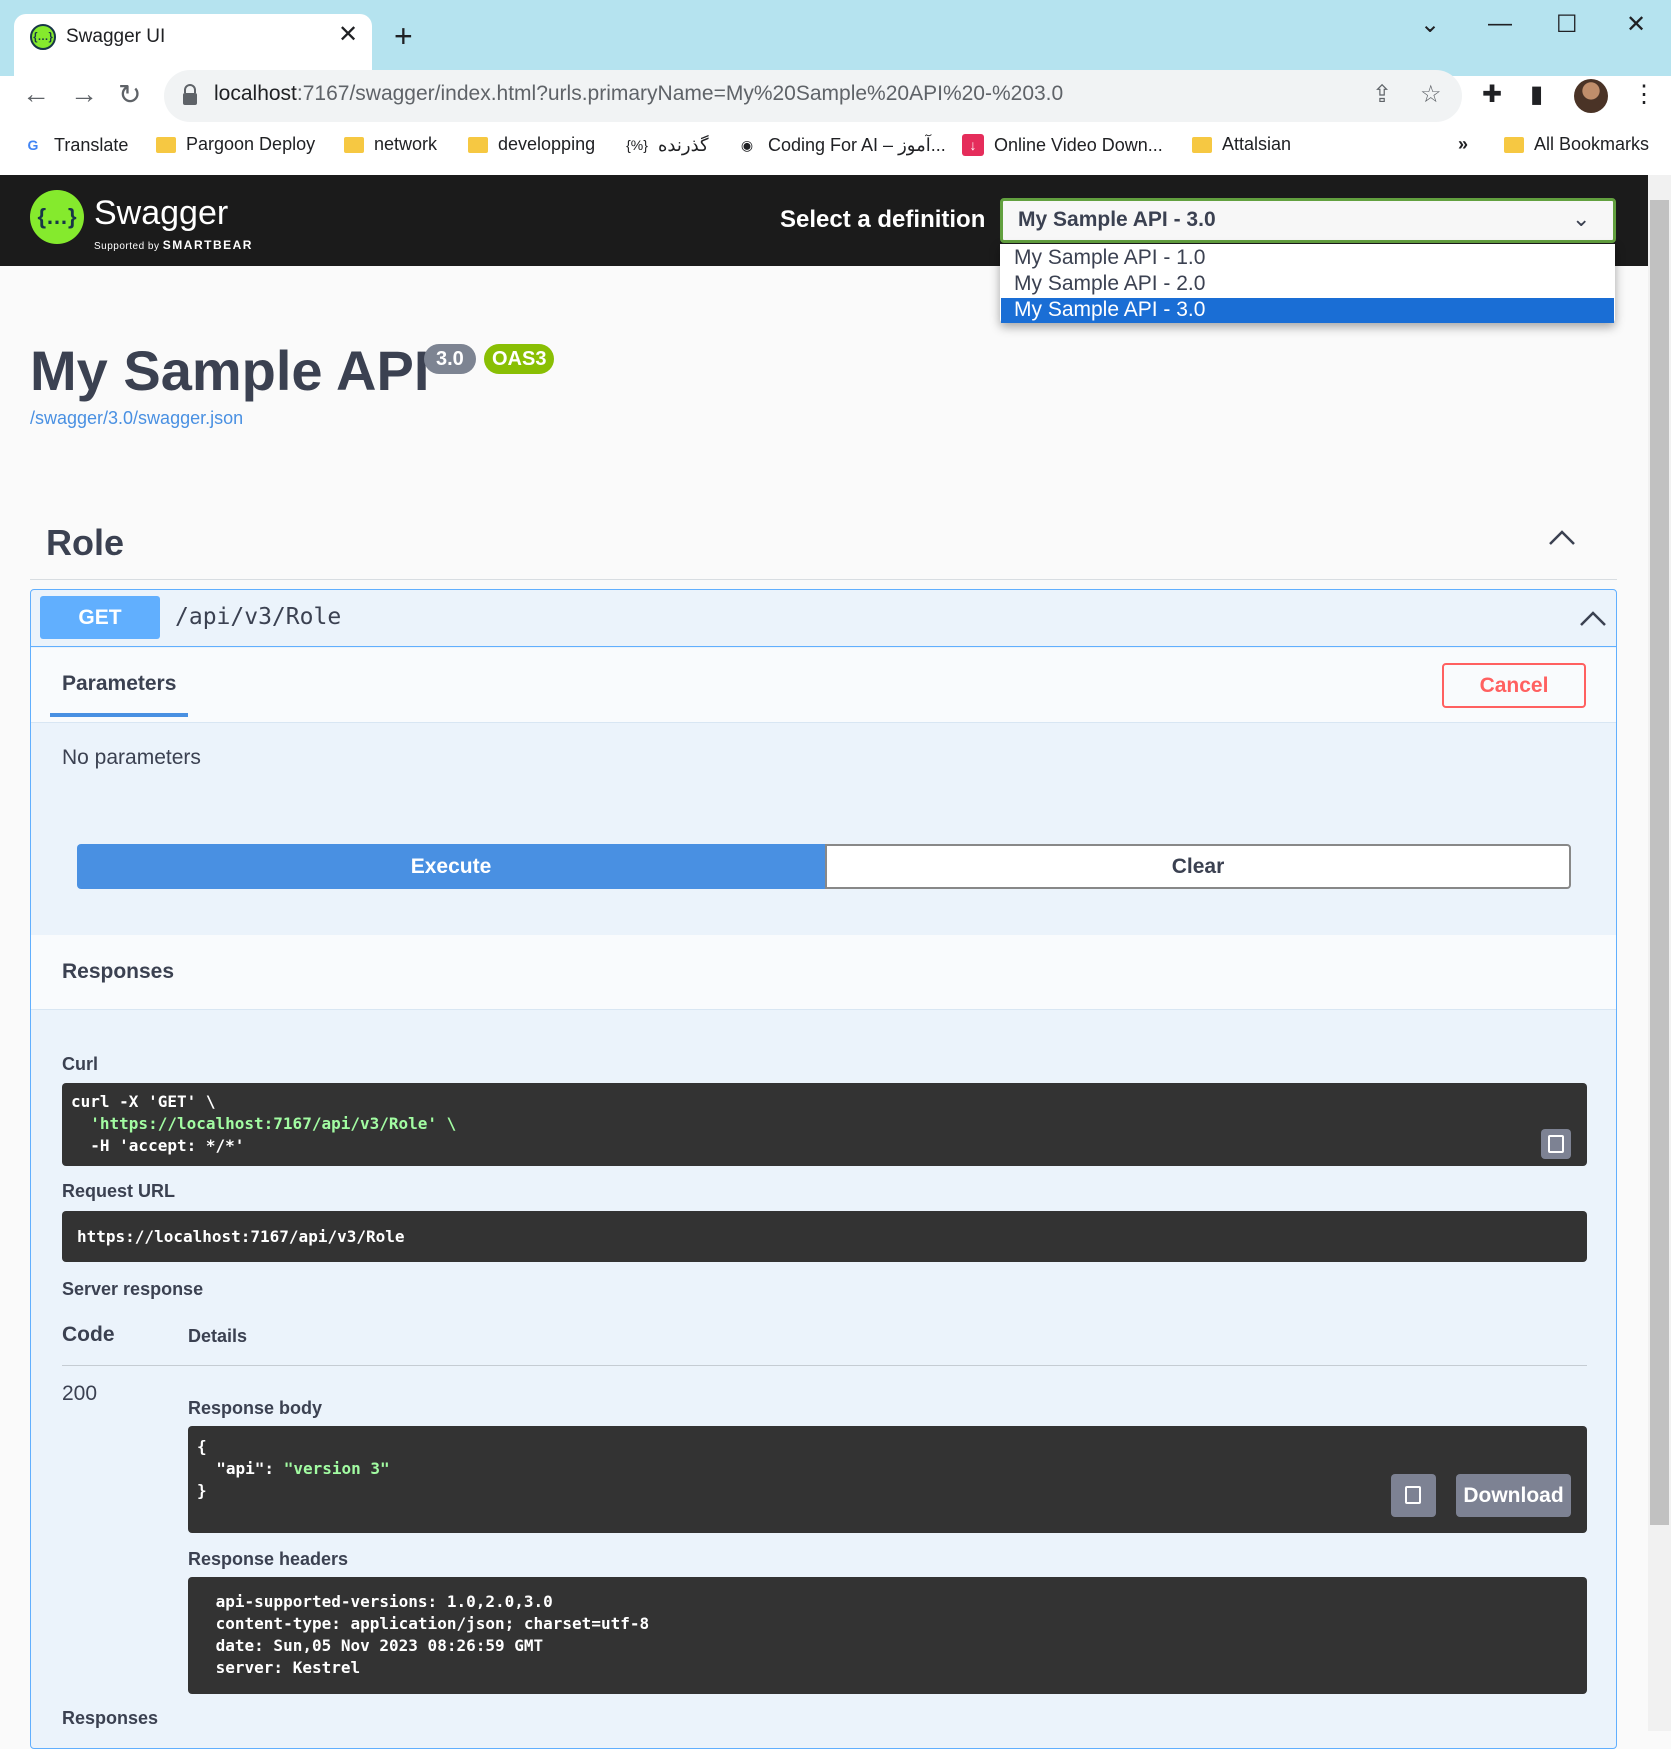  I want to click on no-parameters-text: No parameters, so click(131, 757).